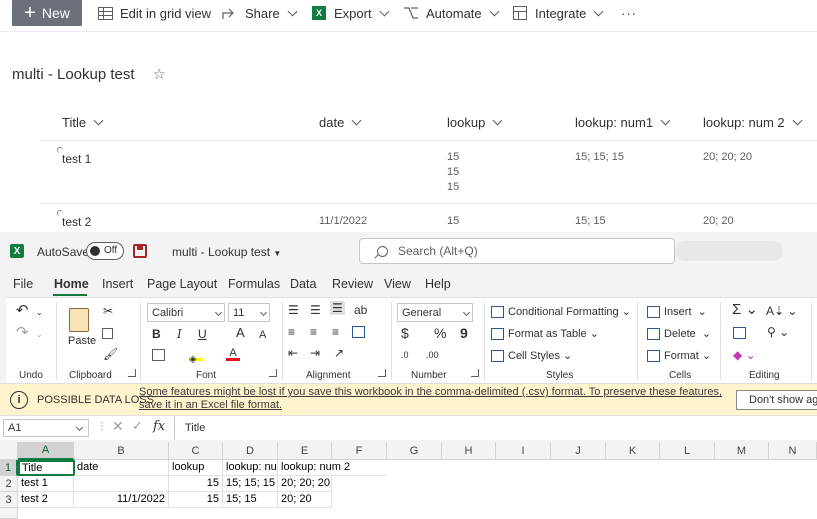 Image resolution: width=817 pixels, height=519 pixels. I want to click on underline-button: U, so click(202, 334).